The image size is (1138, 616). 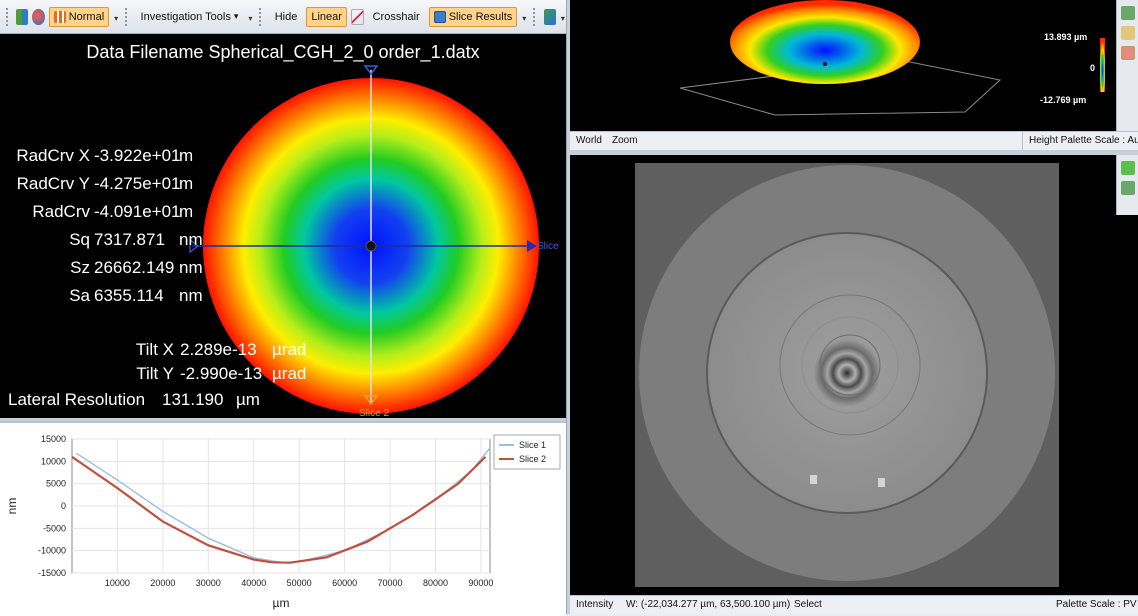 I want to click on tilt-y-unit: µrad, so click(x=289, y=373).